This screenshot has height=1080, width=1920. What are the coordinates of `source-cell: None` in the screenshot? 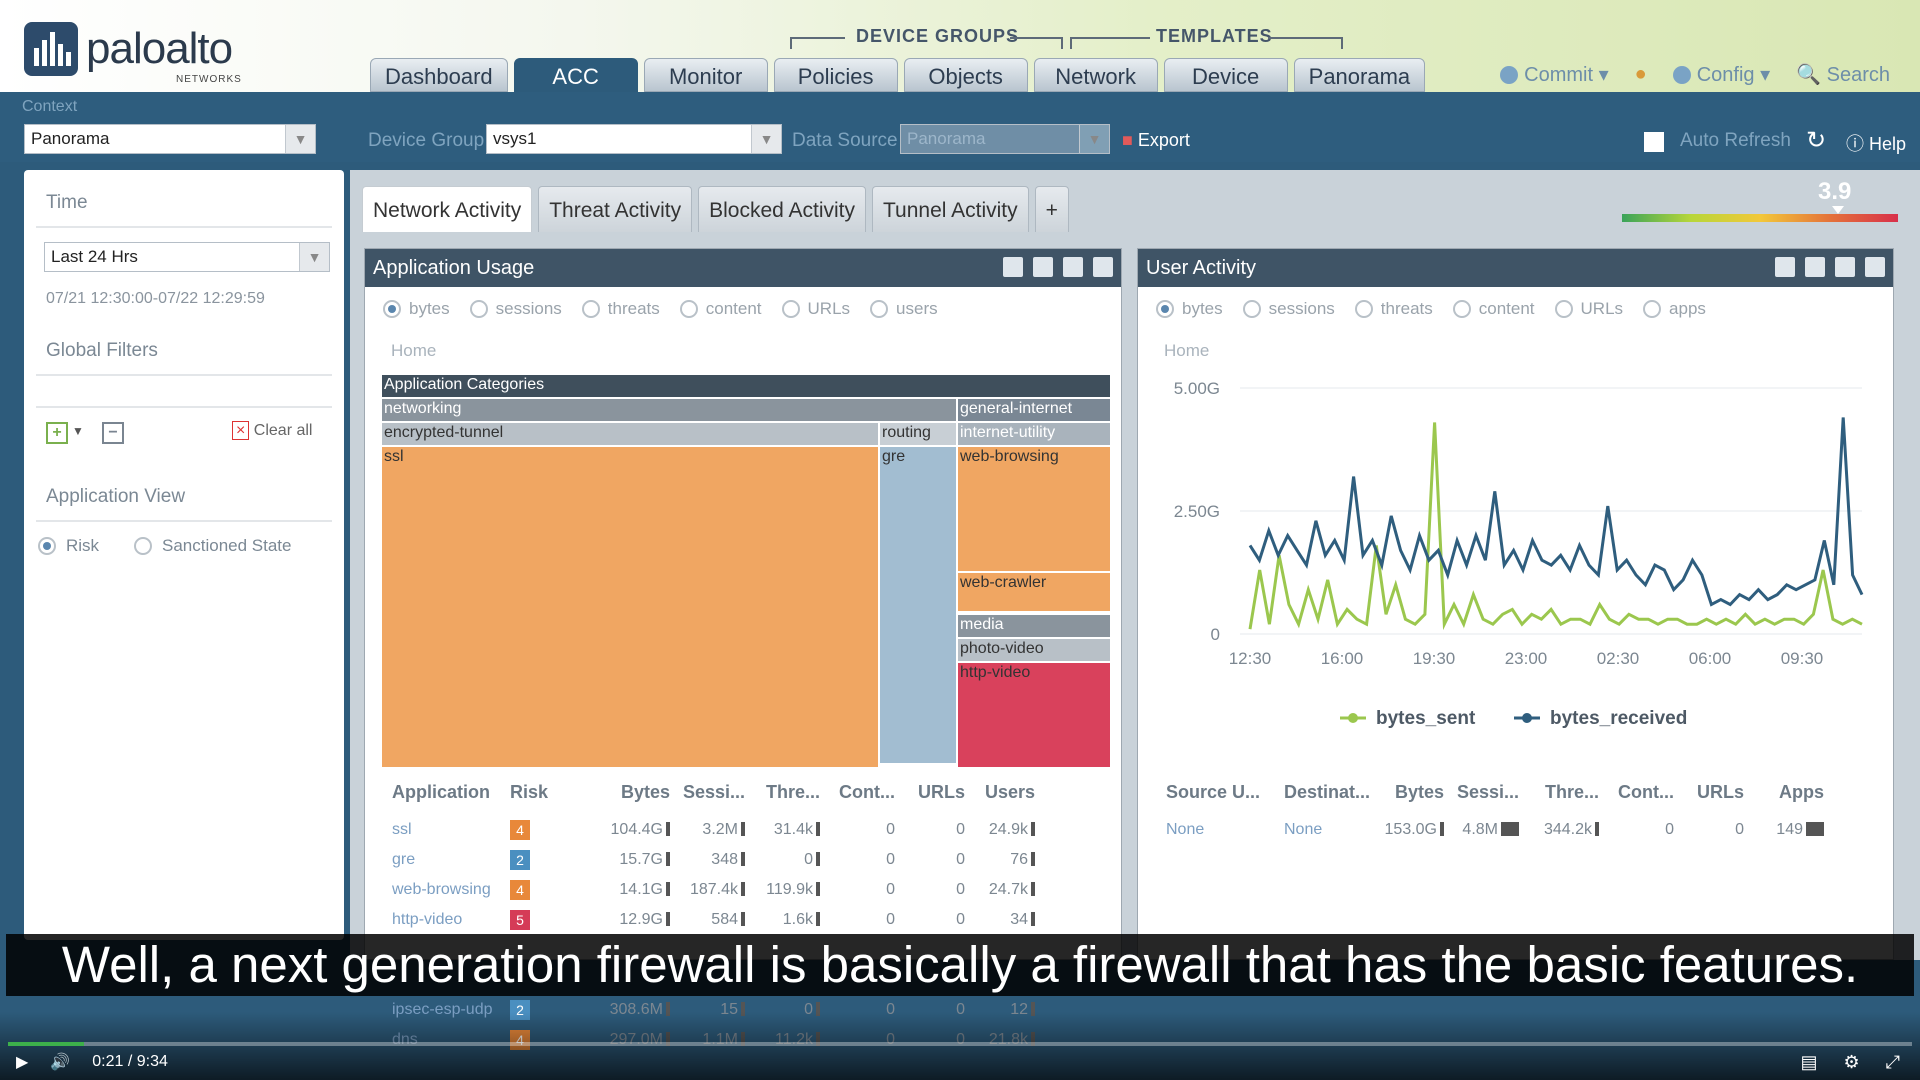 It's located at (1225, 830).